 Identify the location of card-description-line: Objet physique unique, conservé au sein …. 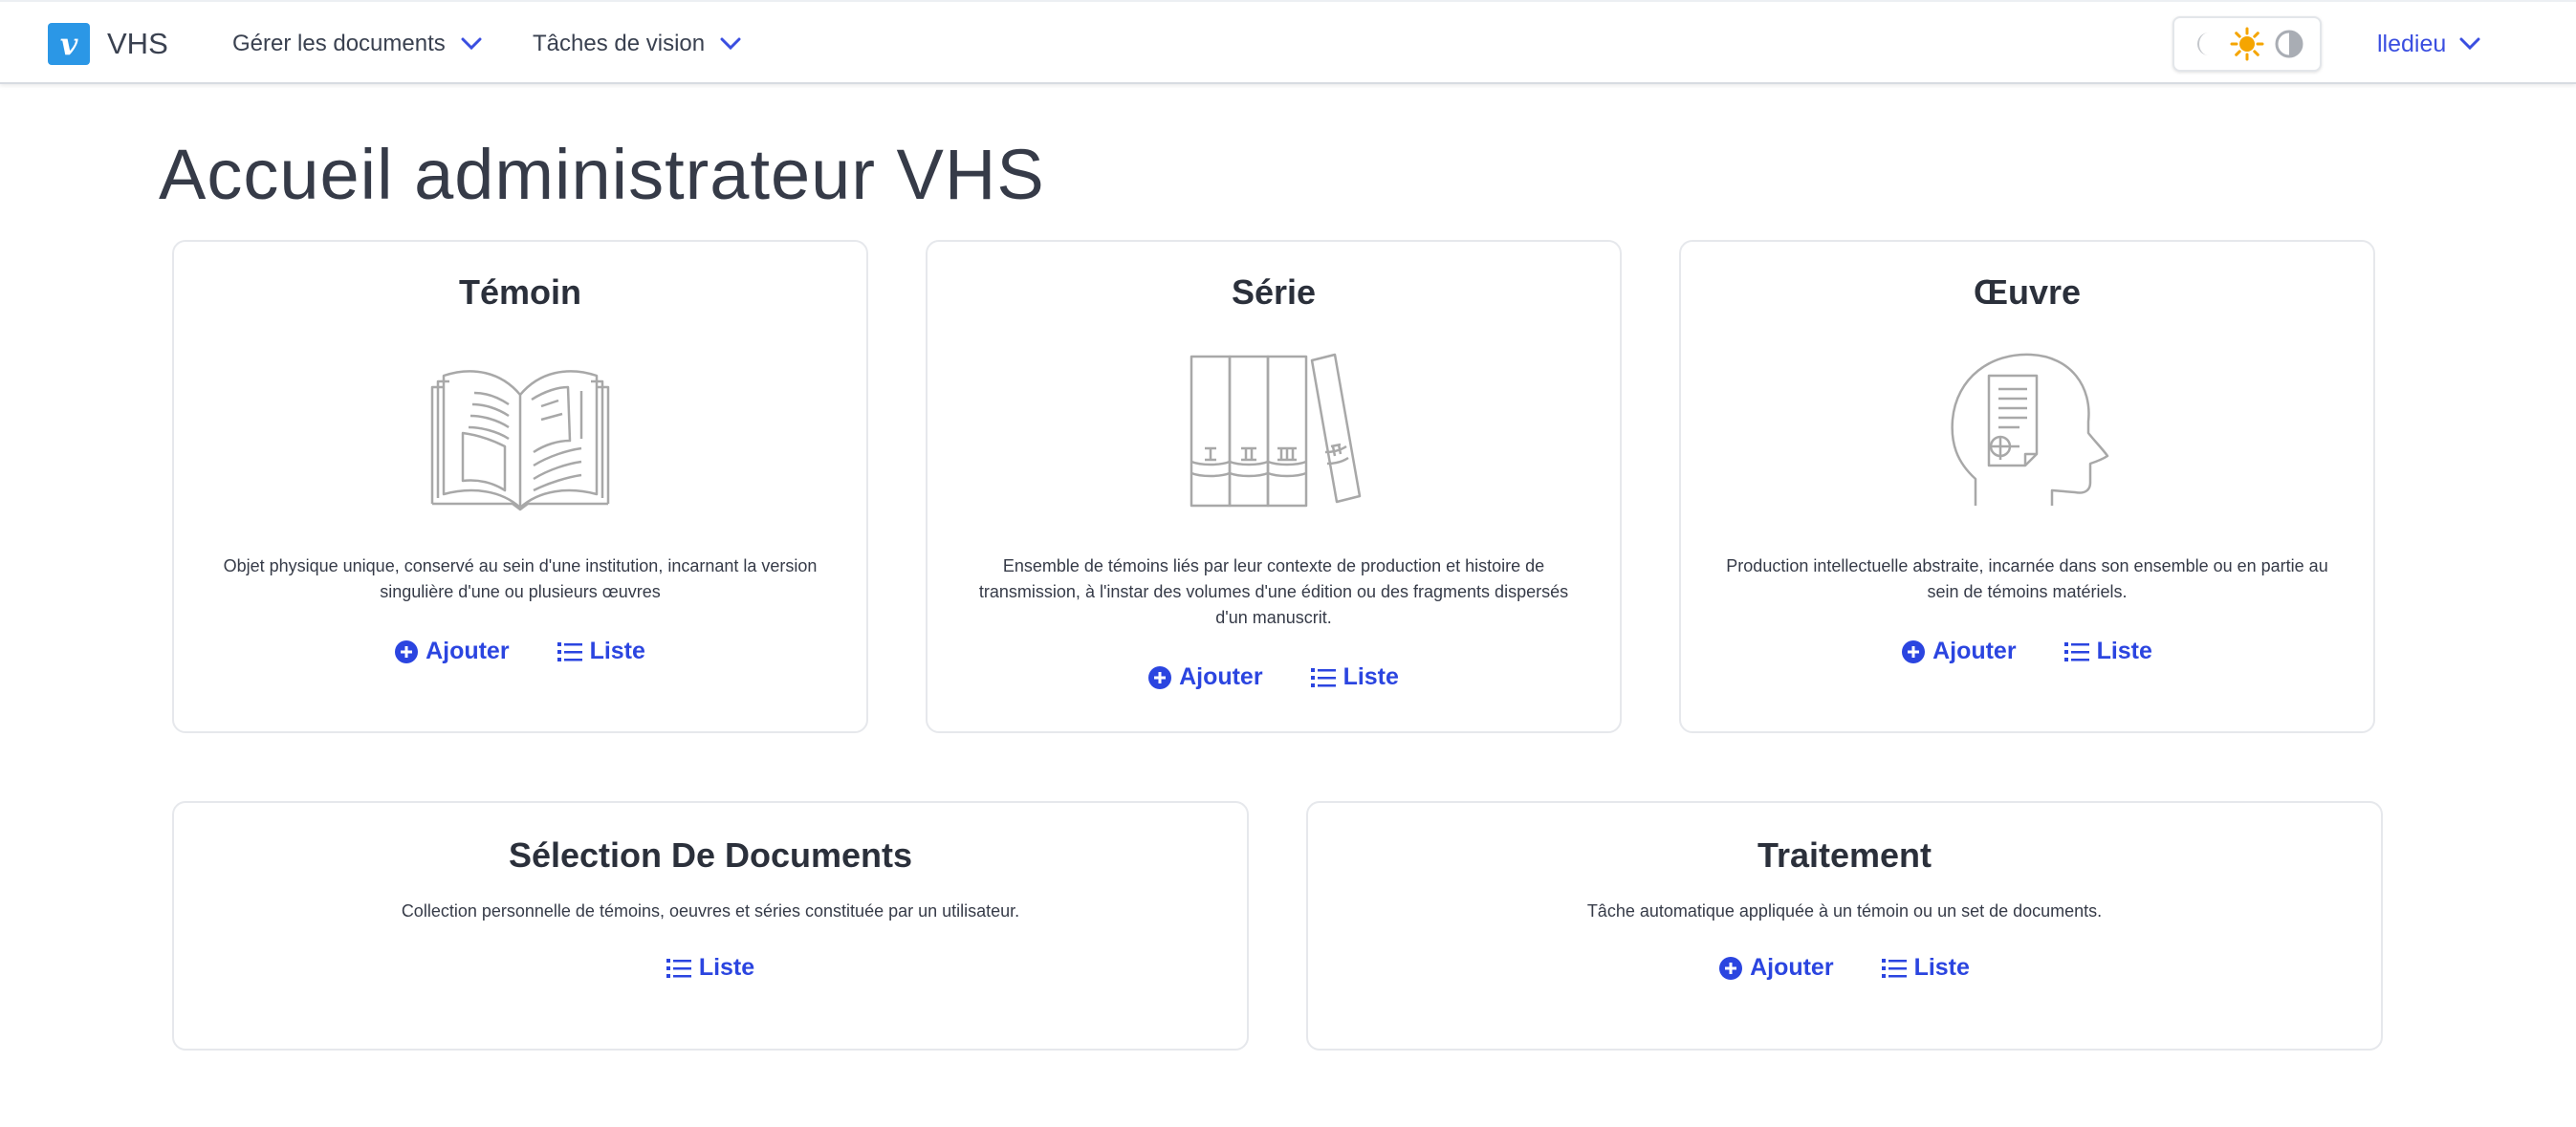
(520, 565).